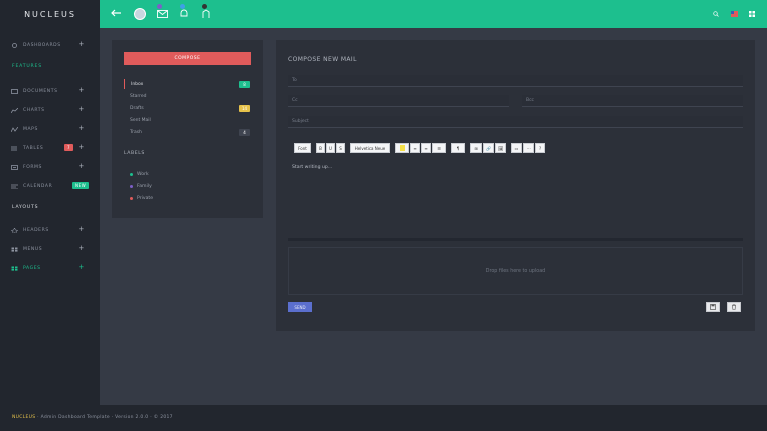  Describe the element at coordinates (136, 132) in the screenshot. I see `folder-label: Trash` at that location.